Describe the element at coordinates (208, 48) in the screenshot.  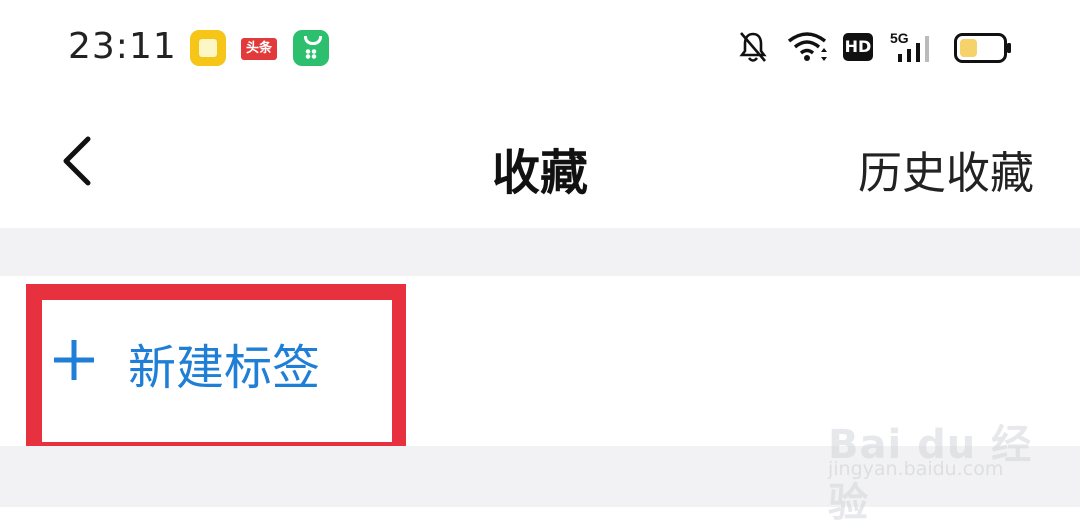
I see `notes-app-icon` at that location.